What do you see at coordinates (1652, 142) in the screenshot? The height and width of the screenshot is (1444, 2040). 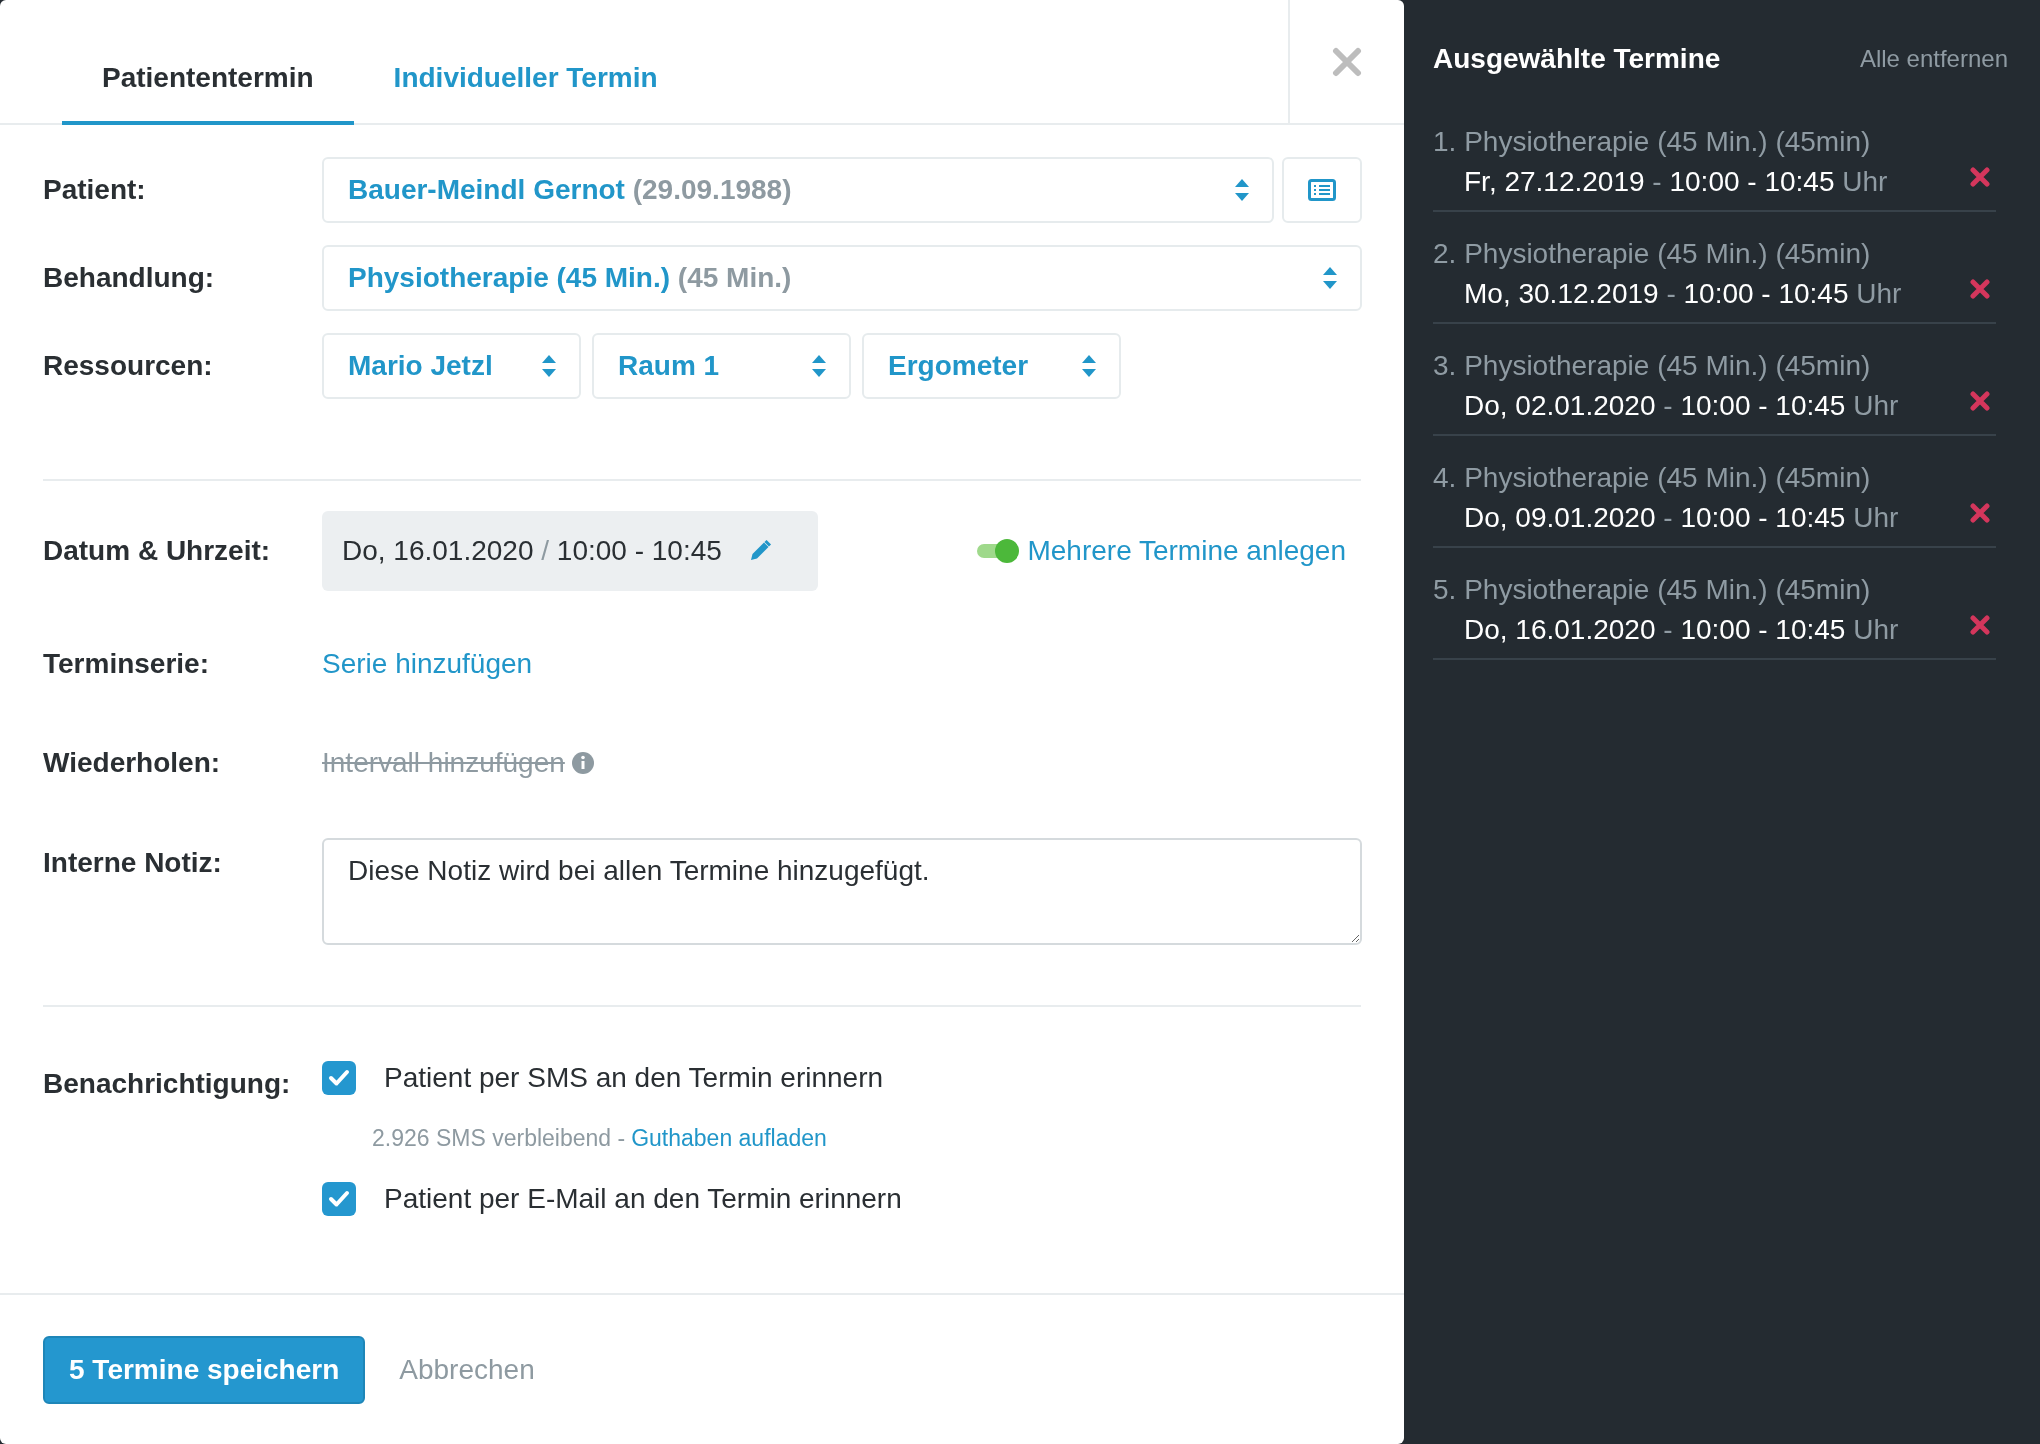 I see `appointment-title: 1. Physiotherapie (45 Min.) (45min)` at bounding box center [1652, 142].